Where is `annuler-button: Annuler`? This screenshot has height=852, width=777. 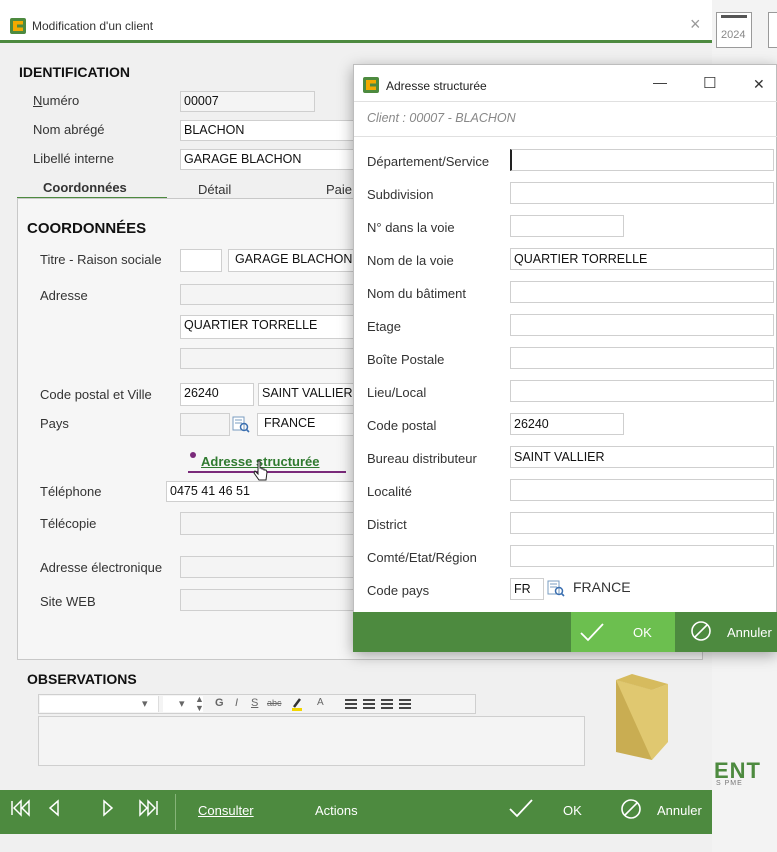 annuler-button: Annuler is located at coordinates (679, 810).